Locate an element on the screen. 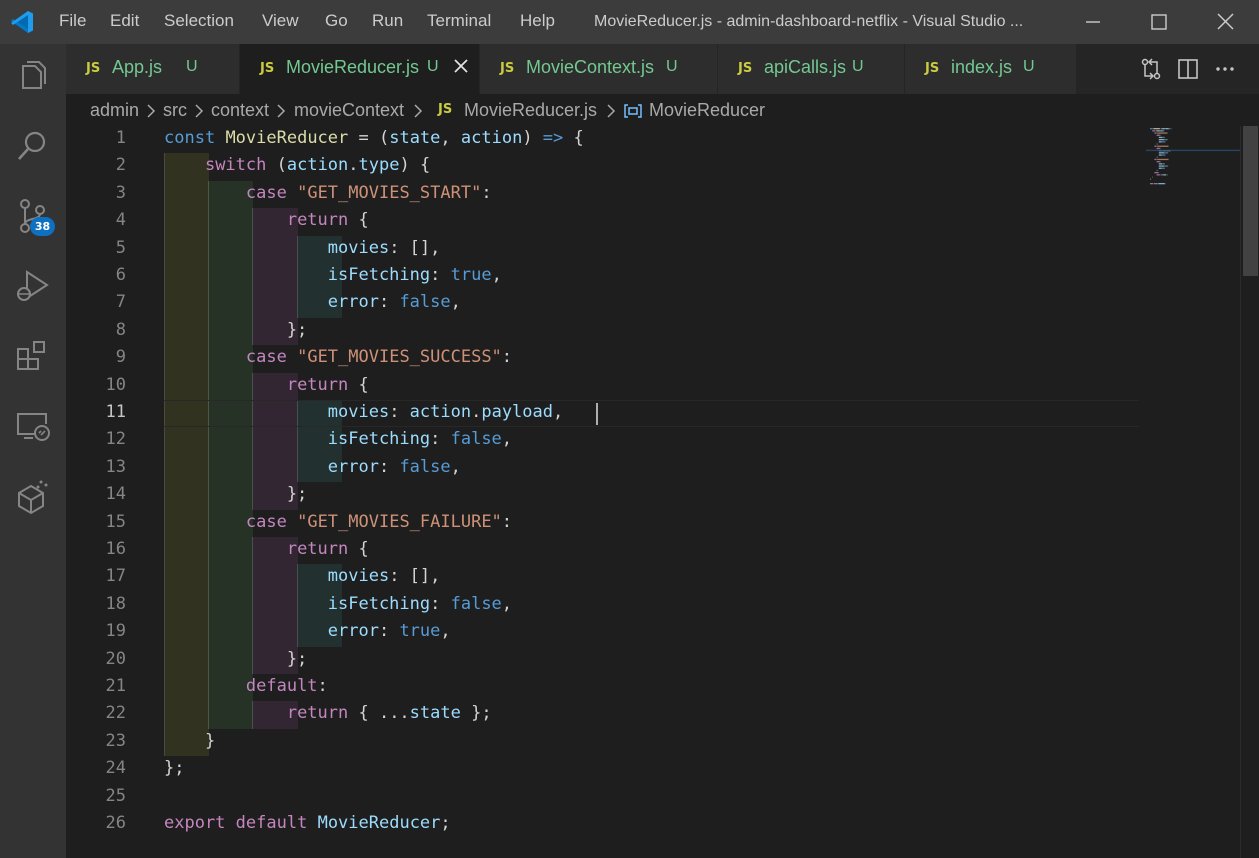 The height and width of the screenshot is (858, 1259). menu-help: Help is located at coordinates (537, 21).